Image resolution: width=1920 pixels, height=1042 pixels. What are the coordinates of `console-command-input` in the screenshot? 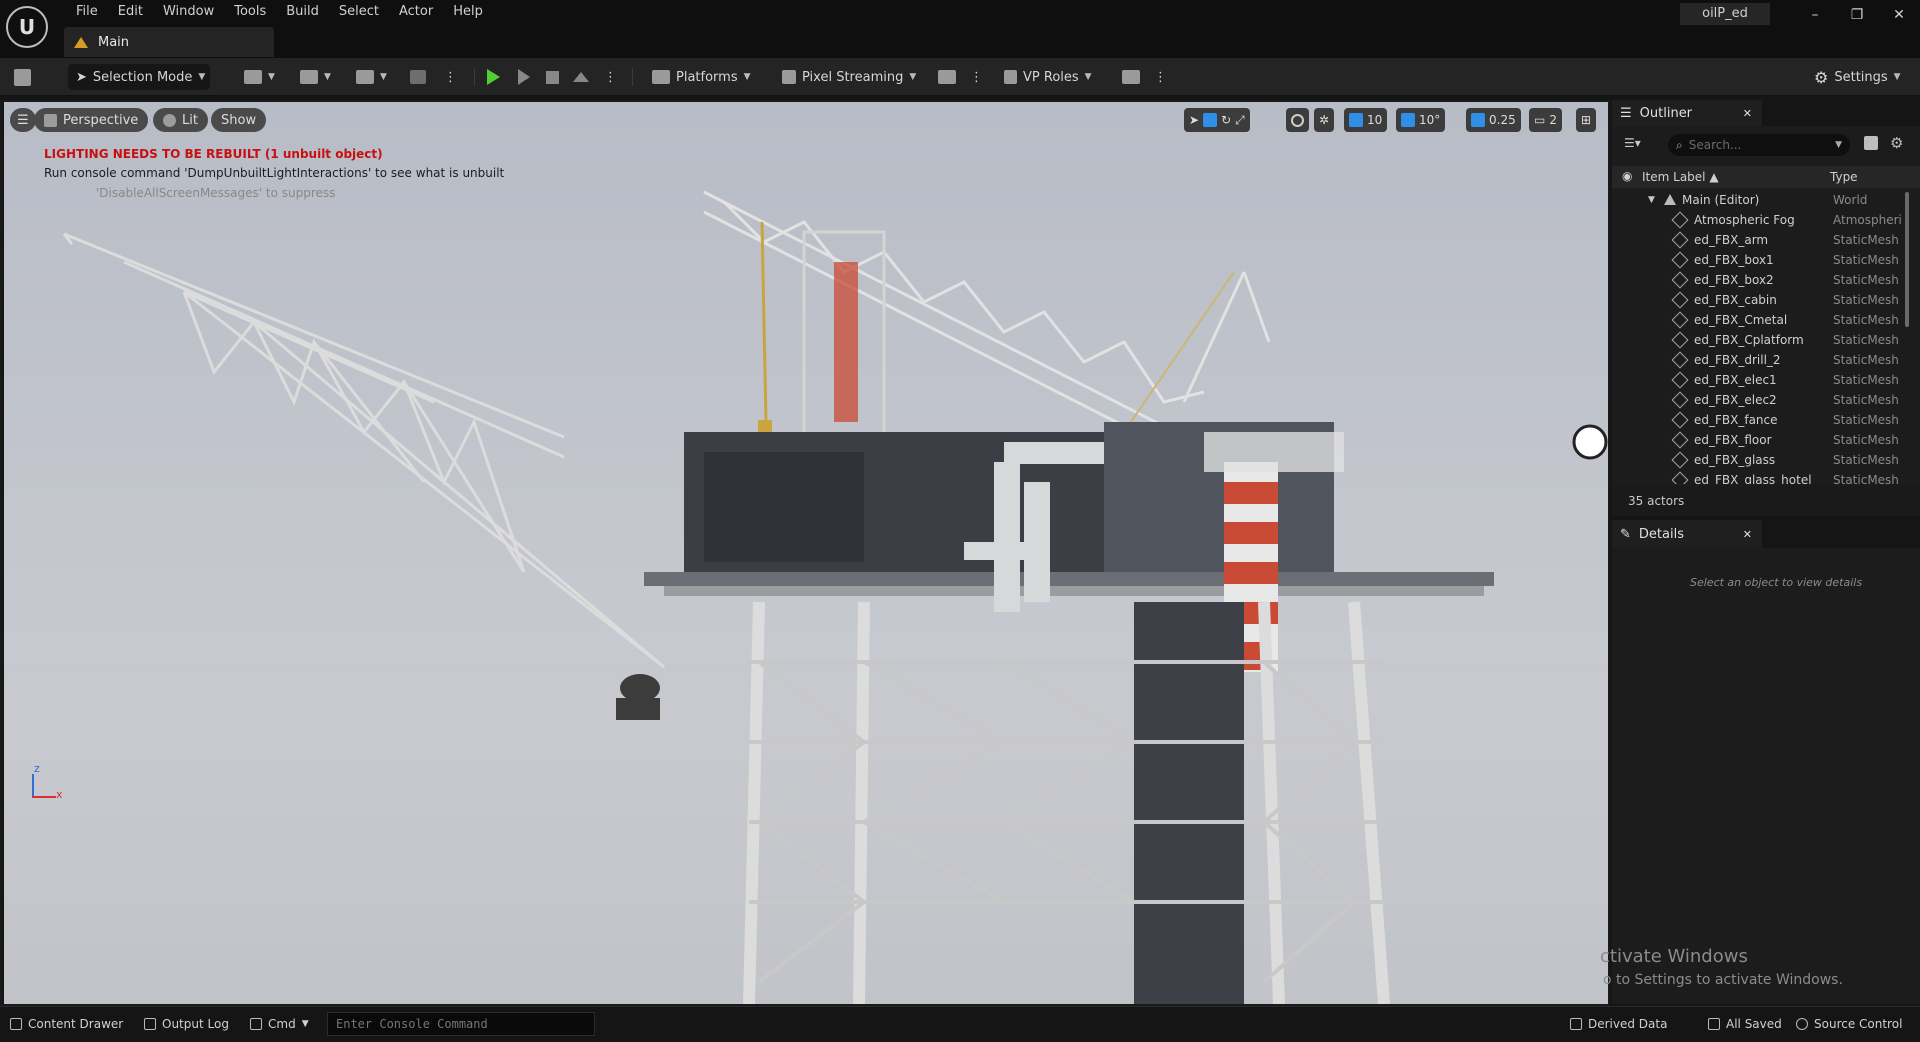 It's located at (461, 1024).